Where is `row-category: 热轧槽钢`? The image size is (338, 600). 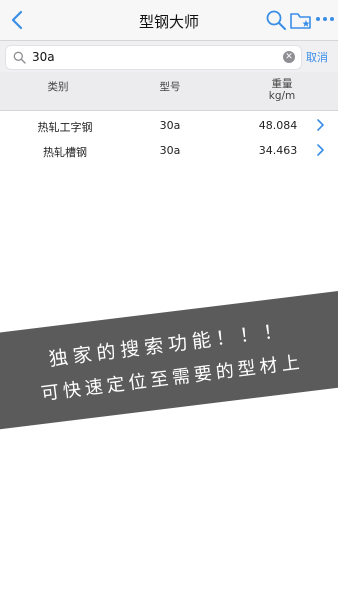 row-category: 热轧槽钢 is located at coordinates (65, 152).